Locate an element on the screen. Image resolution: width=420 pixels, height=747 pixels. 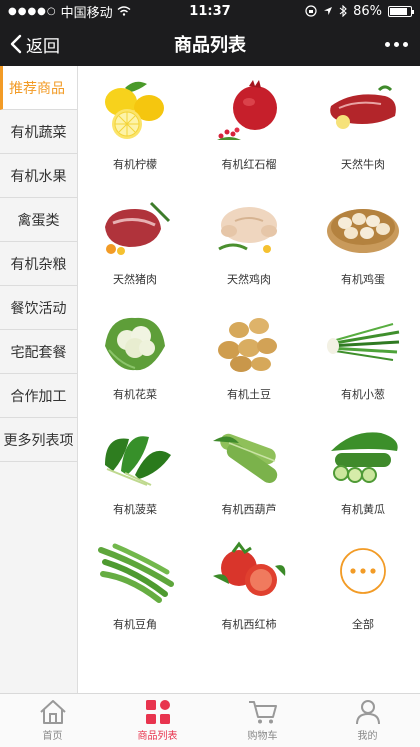
zucchini-icon is located at coordinates (249, 456).